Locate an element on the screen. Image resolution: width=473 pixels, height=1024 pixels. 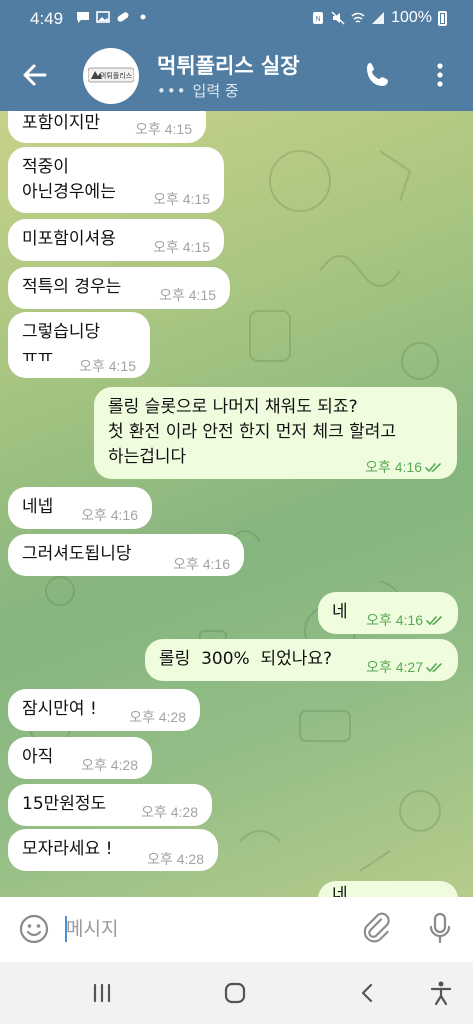
accessibility-icon is located at coordinates (441, 993).